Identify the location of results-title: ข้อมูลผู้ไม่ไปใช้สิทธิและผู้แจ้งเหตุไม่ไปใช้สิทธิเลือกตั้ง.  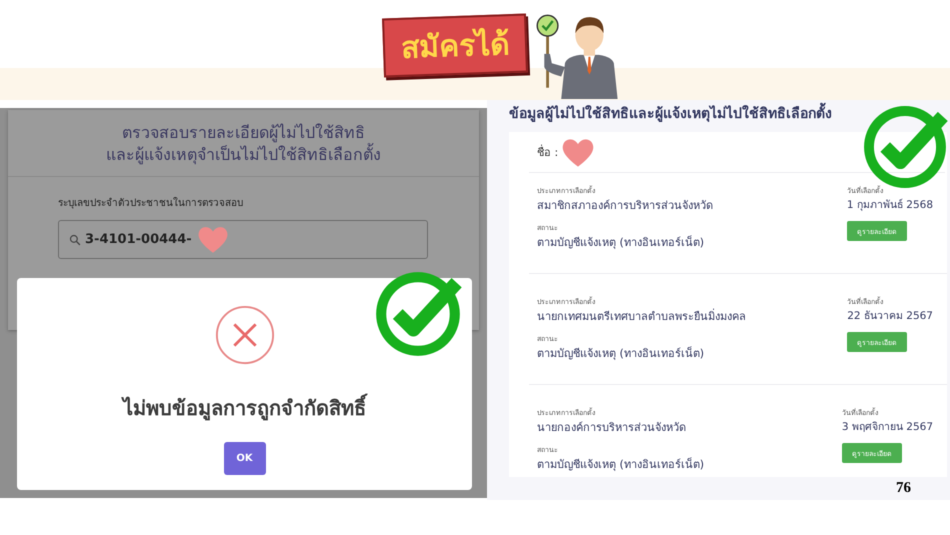
(729, 113).